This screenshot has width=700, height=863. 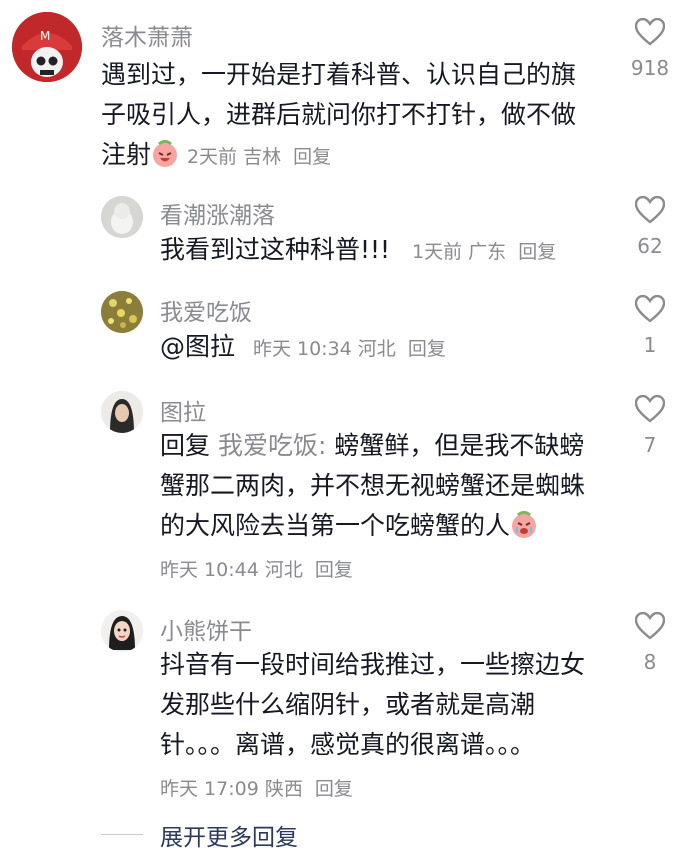 What do you see at coordinates (45, 36) in the screenshot?
I see `svg-text: M` at bounding box center [45, 36].